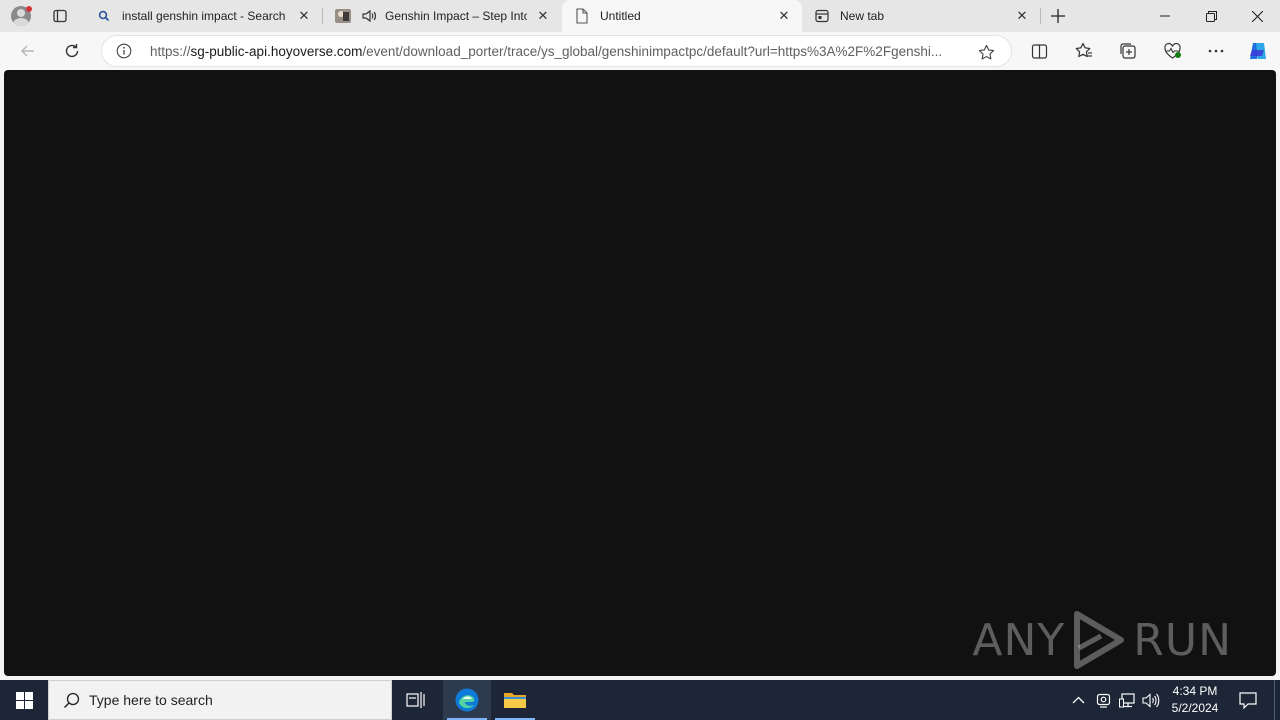 This screenshot has width=1280, height=720. Describe the element at coordinates (862, 16) in the screenshot. I see `tab-title: New tab` at that location.